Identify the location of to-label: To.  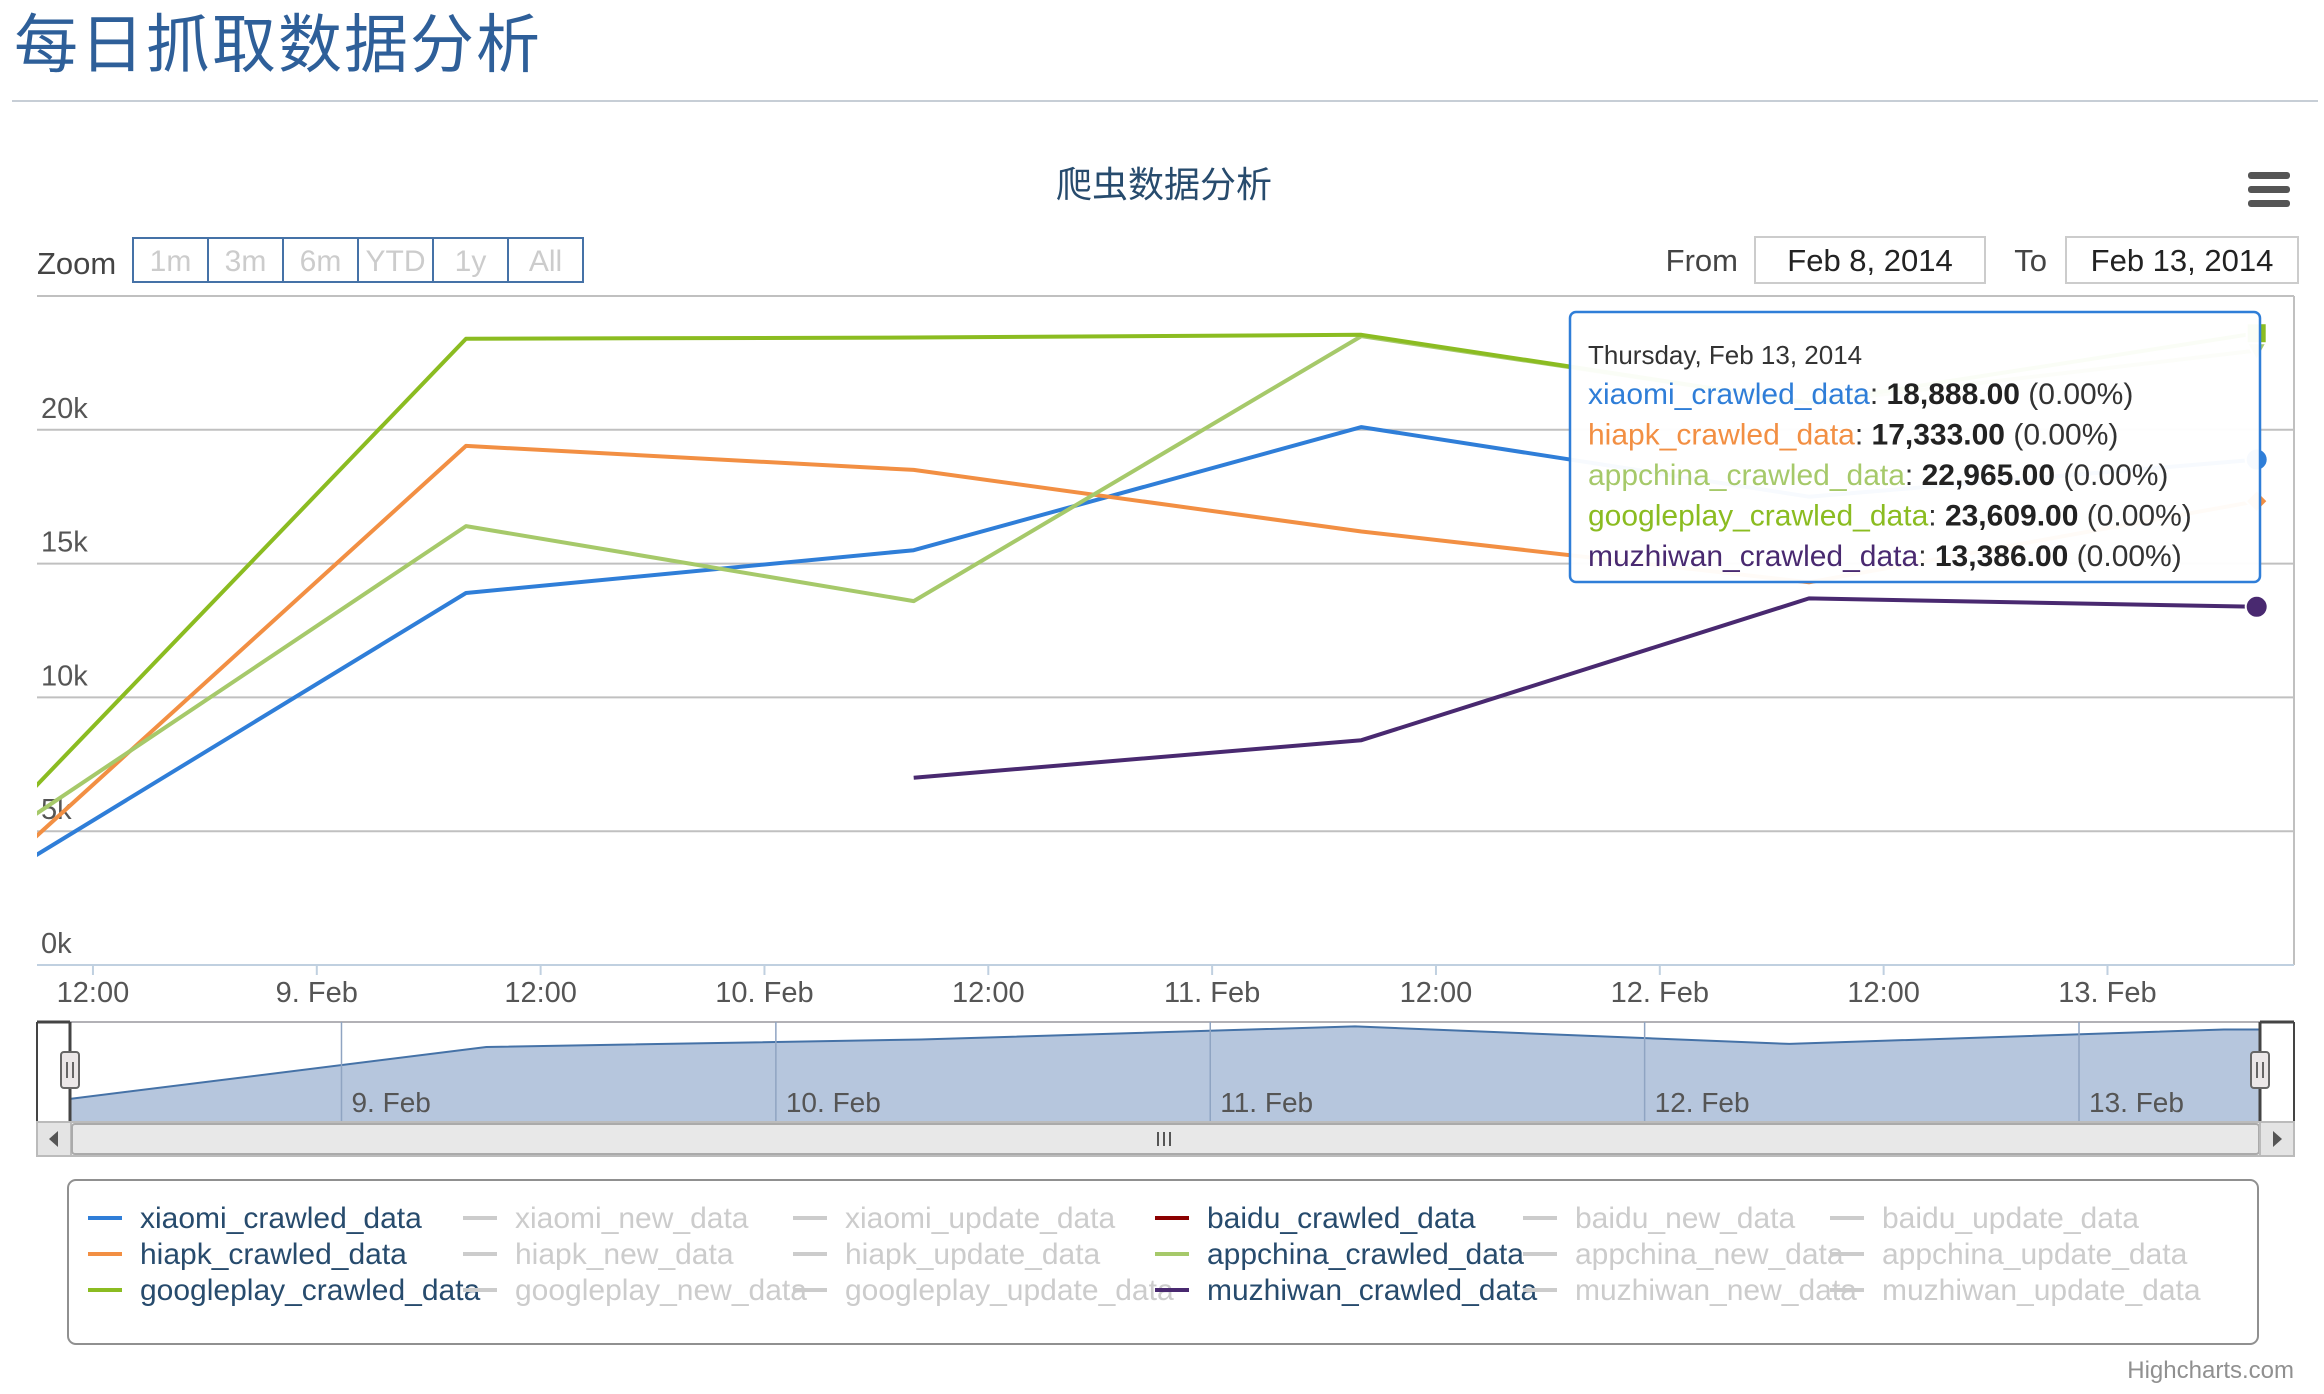
(2030, 260).